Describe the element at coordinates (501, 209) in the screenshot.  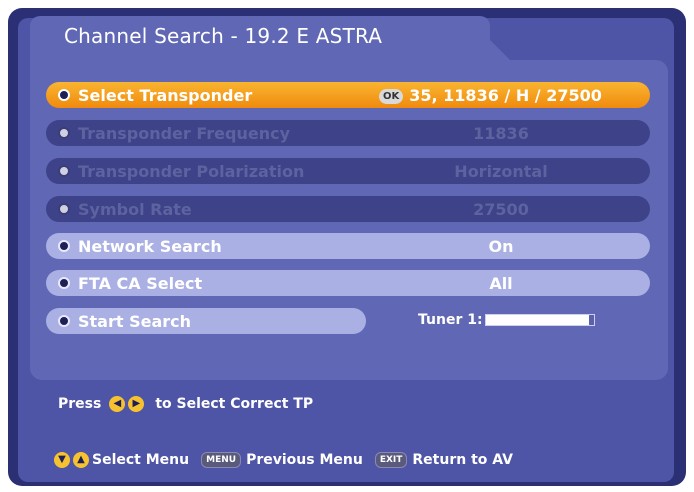
I see `menu-row-value: 27500` at that location.